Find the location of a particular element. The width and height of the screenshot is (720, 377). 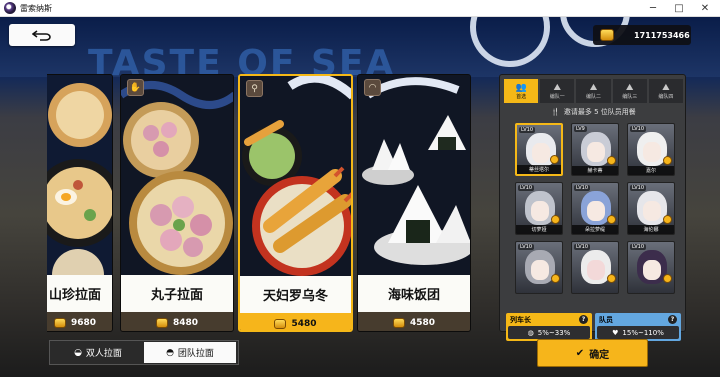

member-label: 队员 is located at coordinates (606, 319).